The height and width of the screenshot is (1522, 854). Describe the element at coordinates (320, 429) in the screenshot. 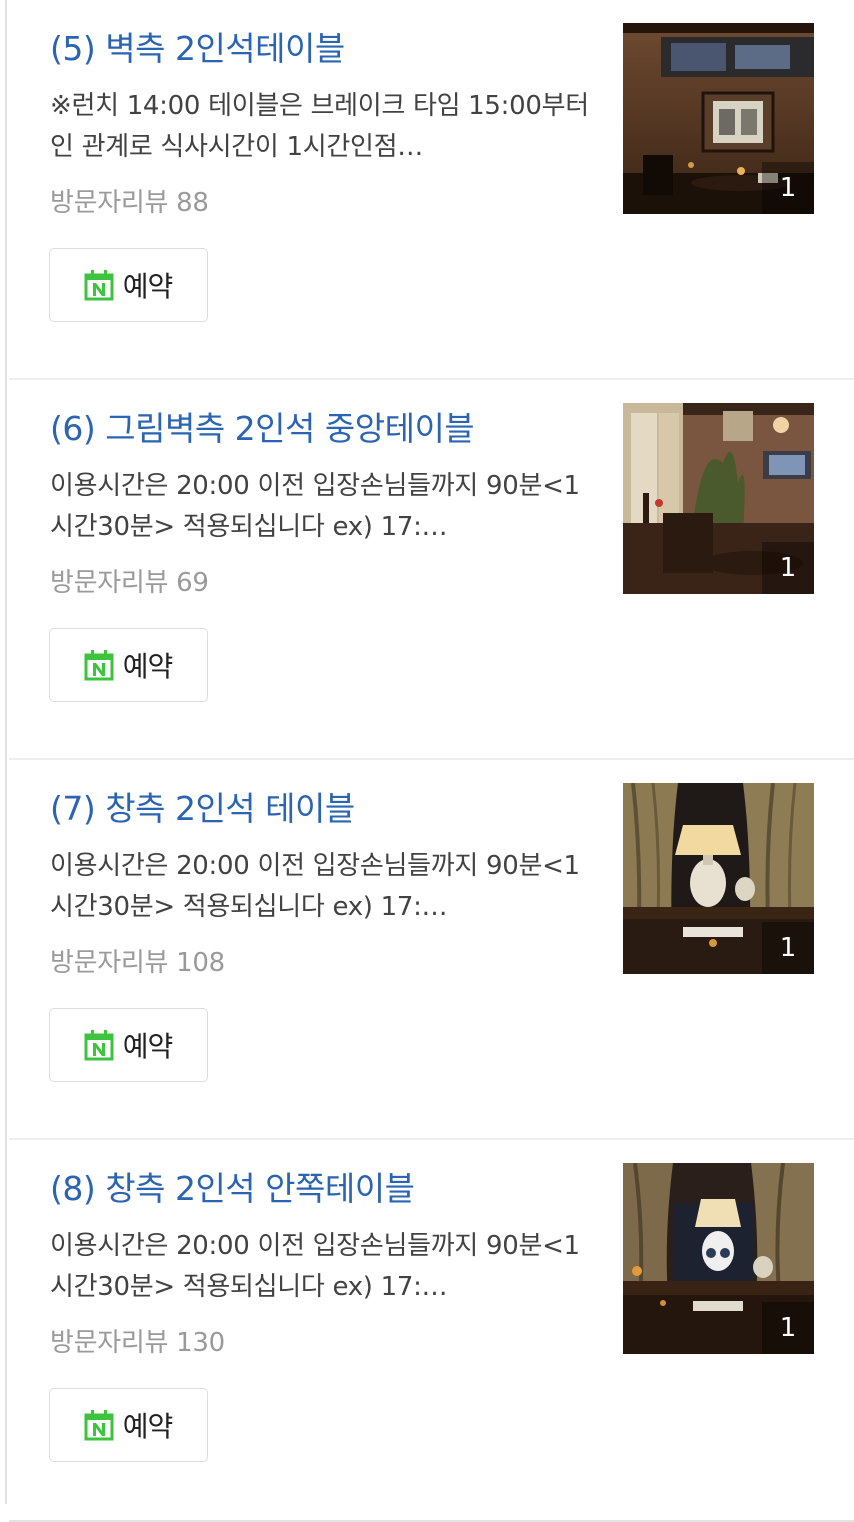

I see `item-title: (6) 그림벽측 2인석 중앙테이블` at that location.